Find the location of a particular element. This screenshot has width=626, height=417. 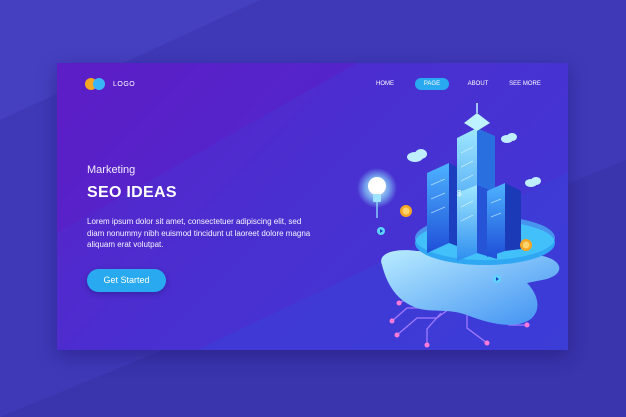

nav-about: ABOUT is located at coordinates (478, 84).